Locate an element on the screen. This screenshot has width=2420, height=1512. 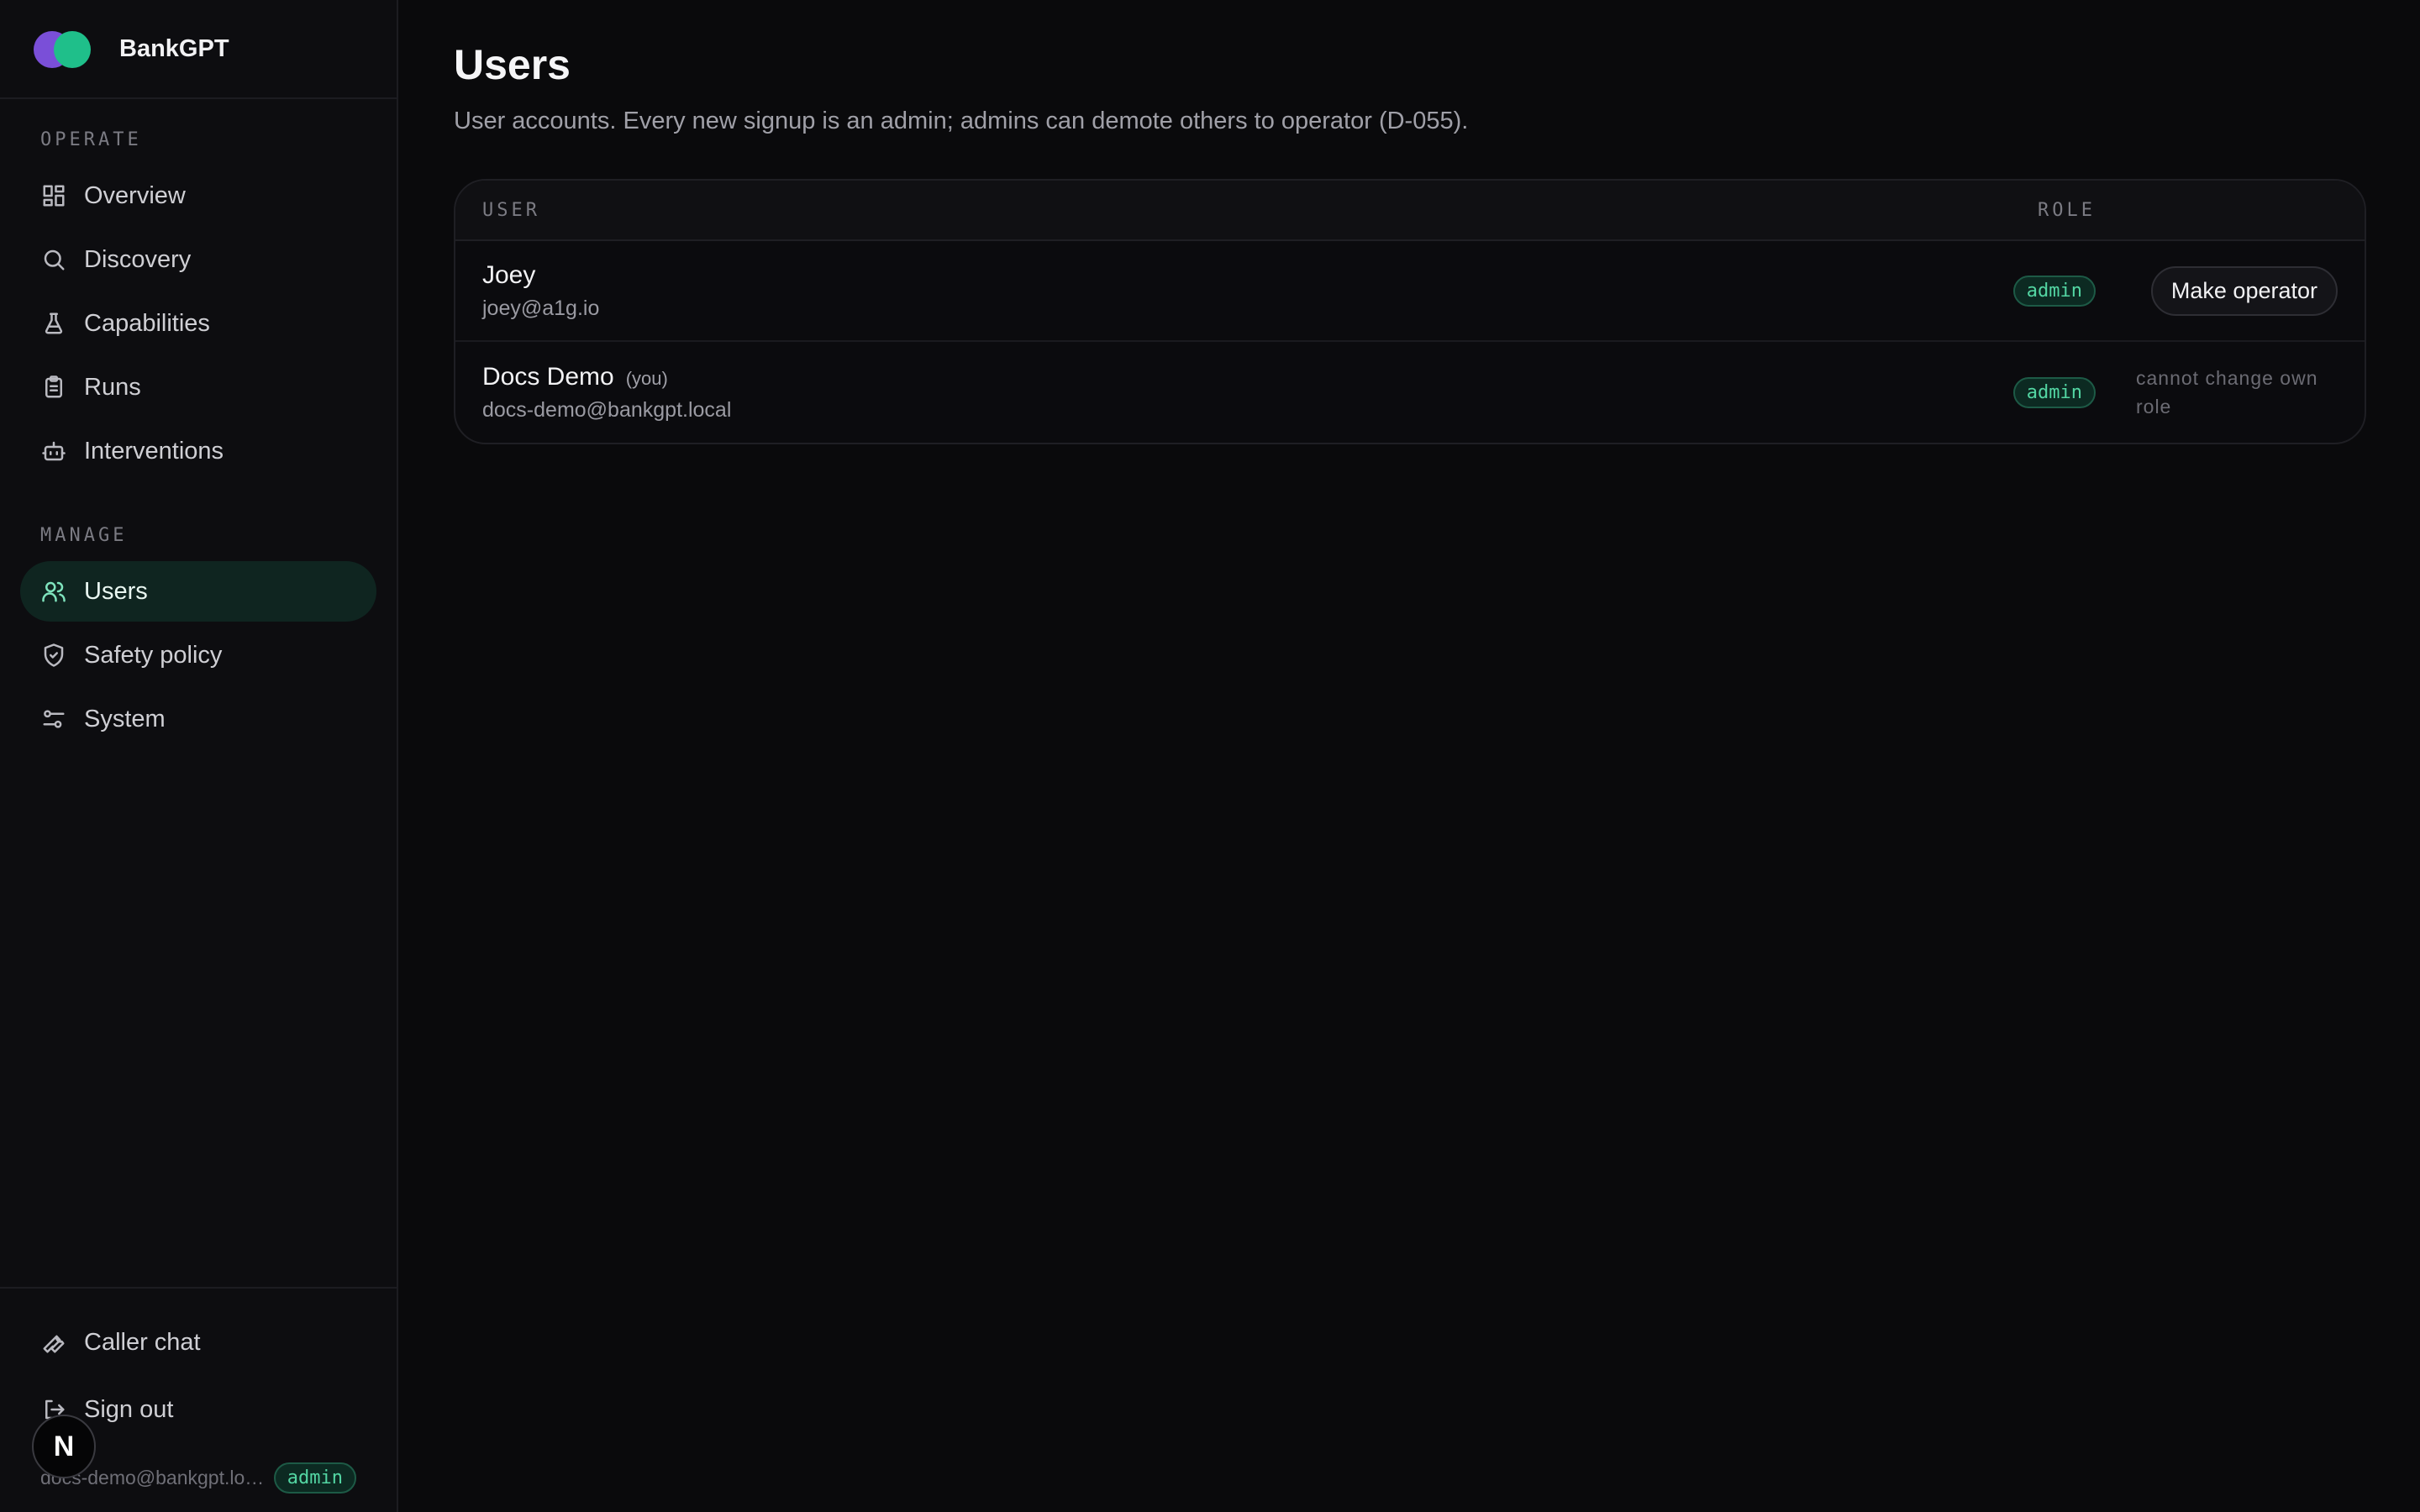
grid-icon is located at coordinates (53, 195).